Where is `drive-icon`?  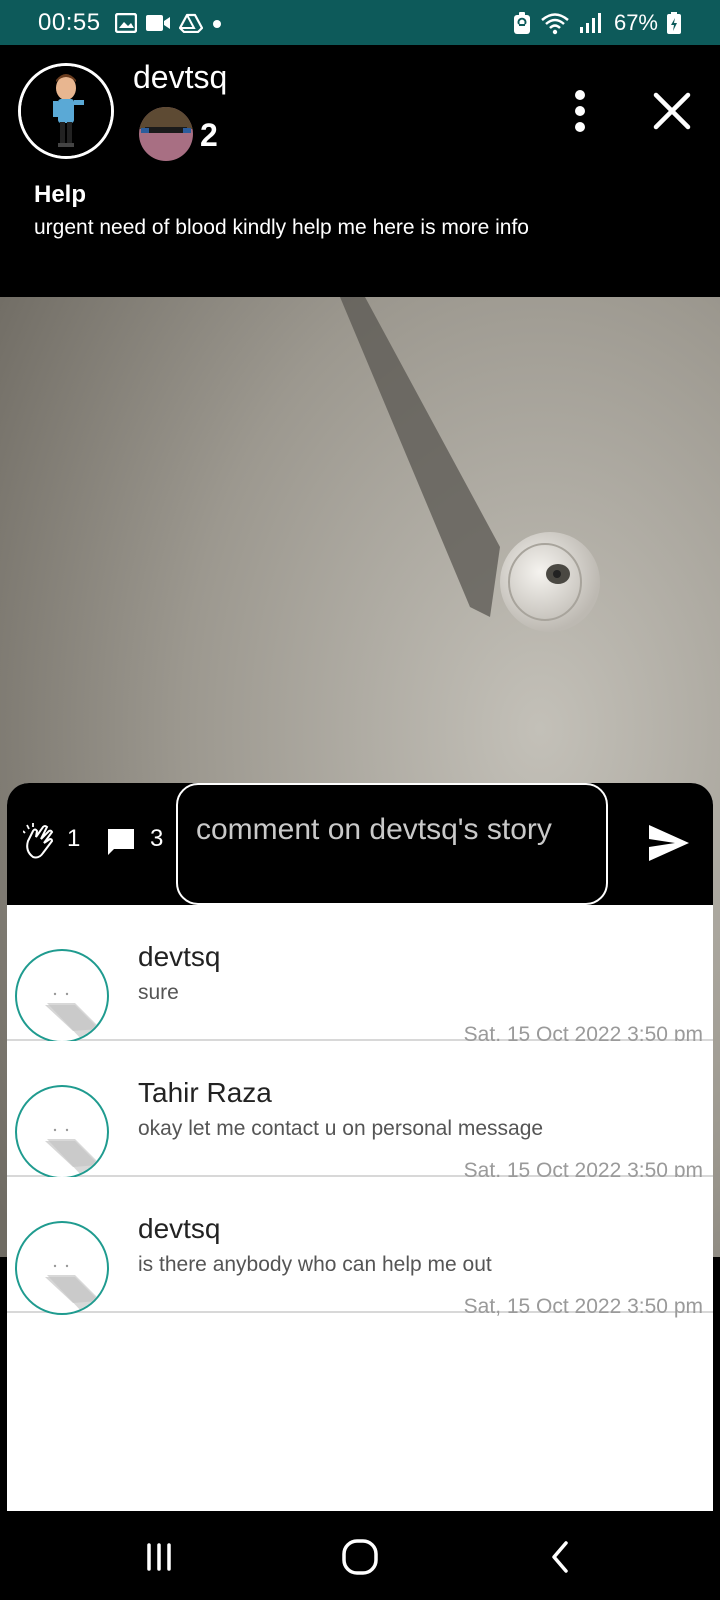 drive-icon is located at coordinates (190, 23).